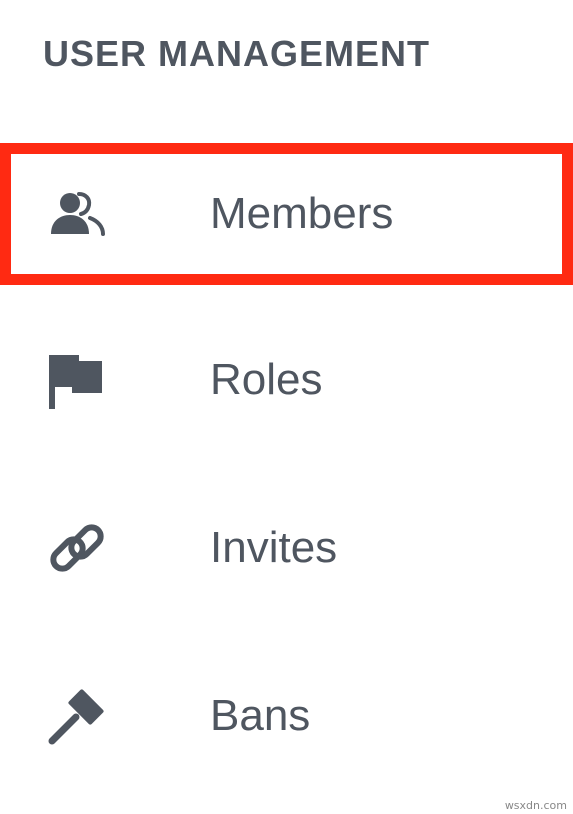 This screenshot has height=814, width=573. What do you see at coordinates (535, 805) in the screenshot?
I see `watermark: wsxdn.com` at bounding box center [535, 805].